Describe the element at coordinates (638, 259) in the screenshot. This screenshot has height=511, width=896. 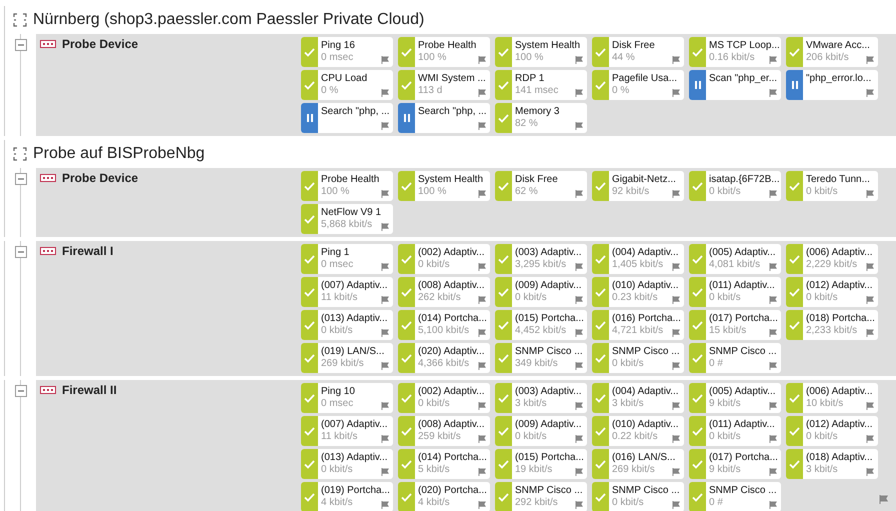
I see `sensor-tile: (004) Adaptiv... 1,405 kbit/s` at that location.